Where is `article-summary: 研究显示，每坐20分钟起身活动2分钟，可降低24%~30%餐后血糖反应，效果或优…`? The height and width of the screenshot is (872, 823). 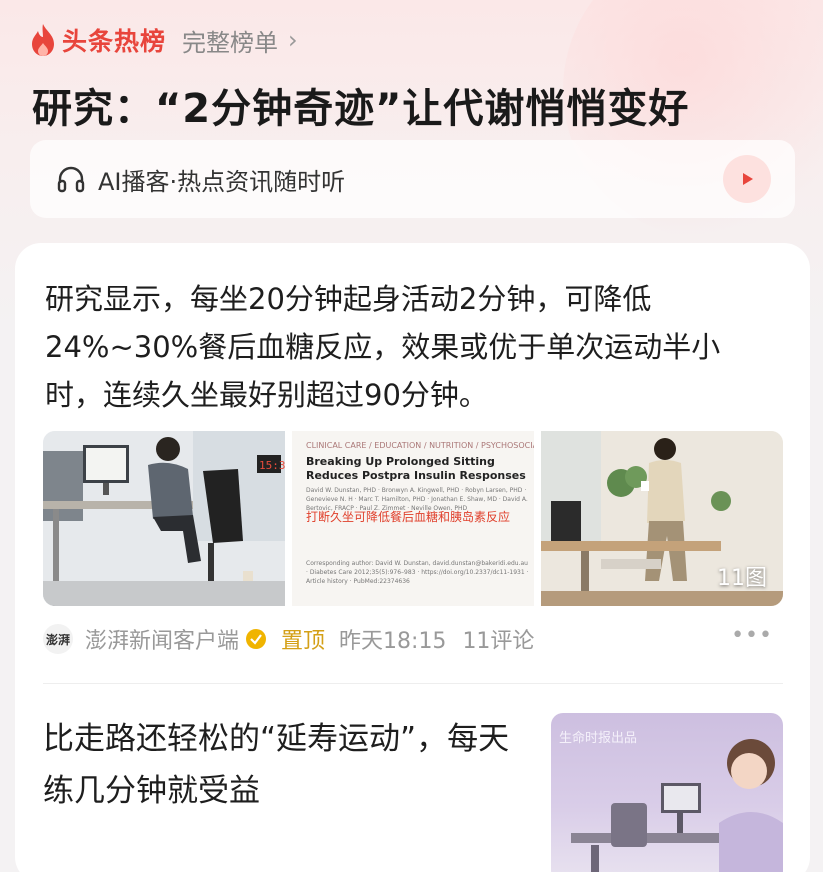 article-summary: 研究显示，每坐20分钟起身活动2分钟，可降低24%~30%餐后血糖反应，效果或优… is located at coordinates (410, 347).